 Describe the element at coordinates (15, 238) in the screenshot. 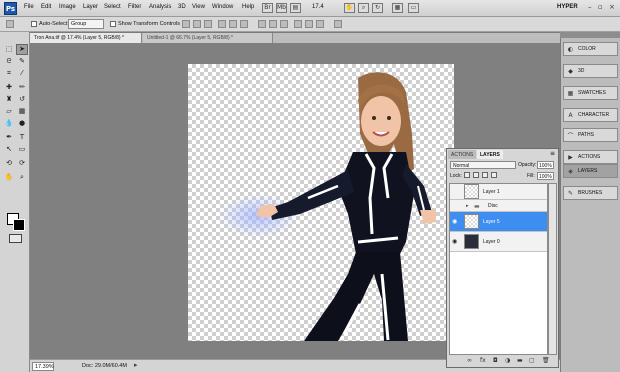

I see `quick-mask-button` at that location.